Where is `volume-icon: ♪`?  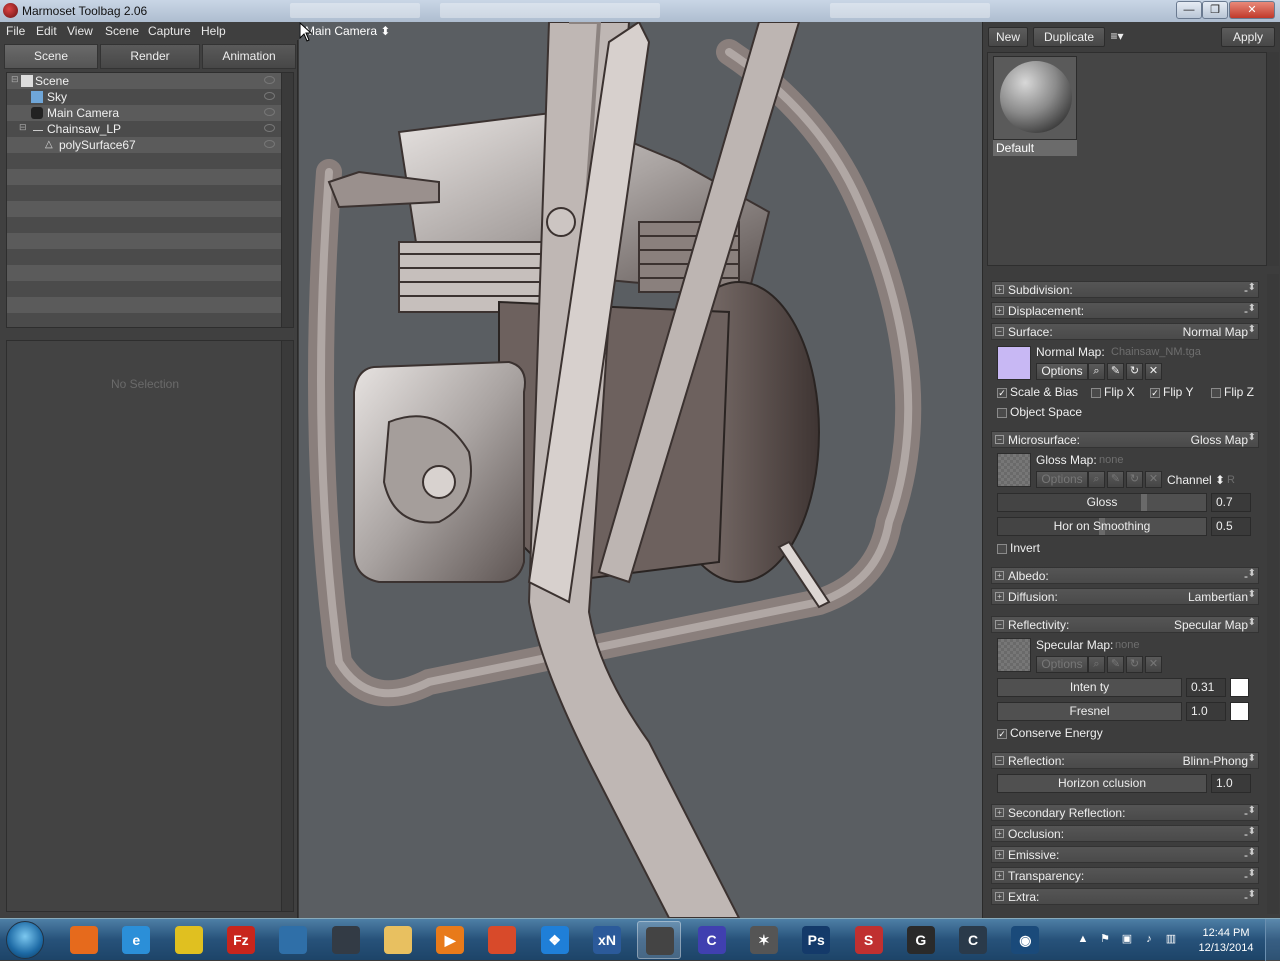
volume-icon: ♪ is located at coordinates (1149, 939).